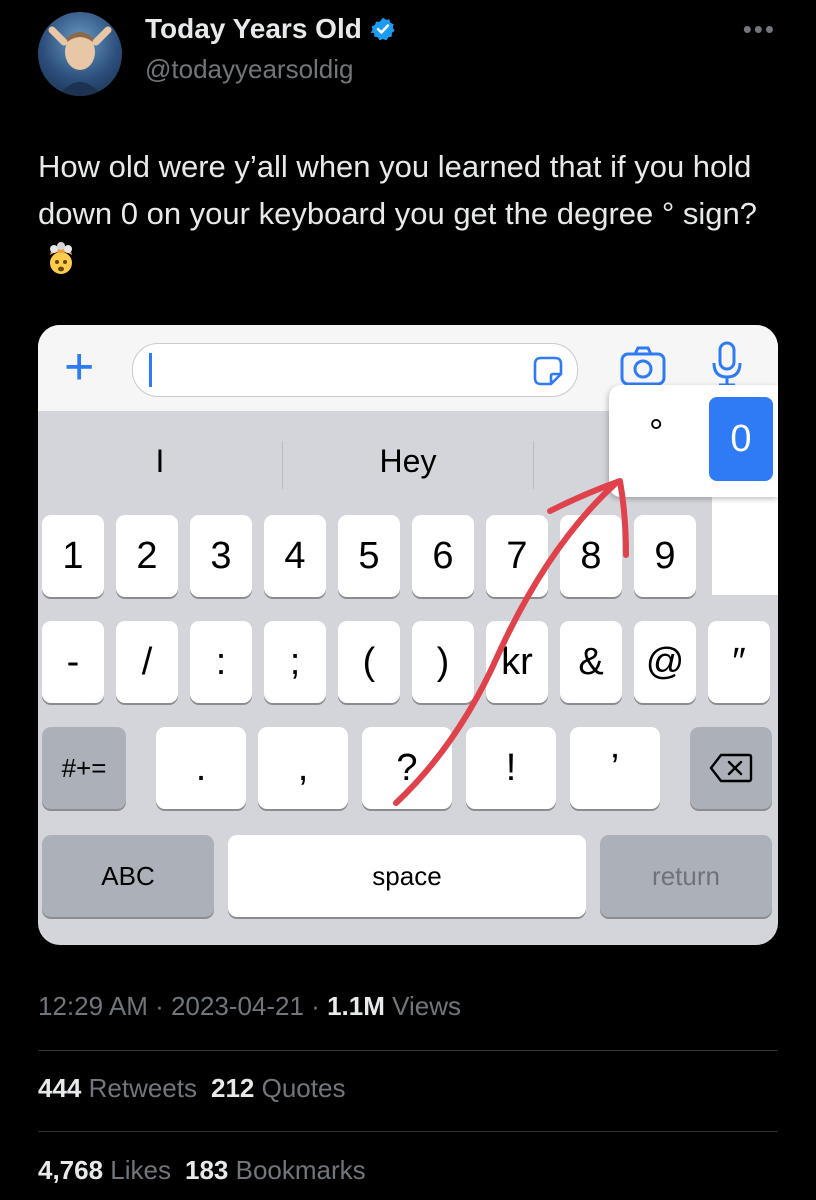  What do you see at coordinates (665, 662) in the screenshot?
I see `key-at: @` at bounding box center [665, 662].